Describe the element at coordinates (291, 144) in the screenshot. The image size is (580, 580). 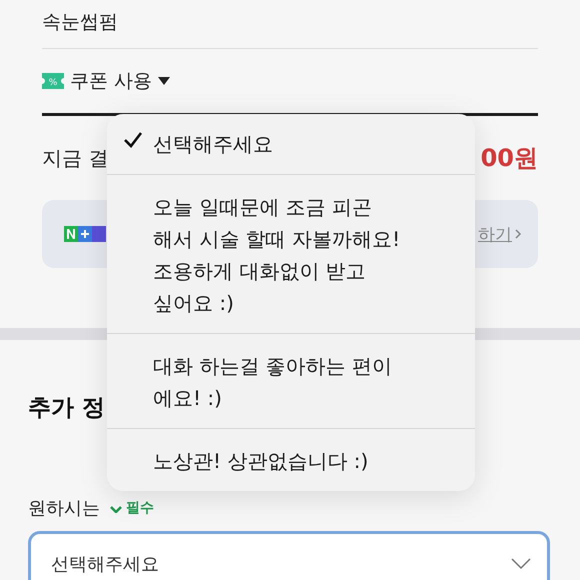
I see `menu-option: 선택해주세요` at that location.